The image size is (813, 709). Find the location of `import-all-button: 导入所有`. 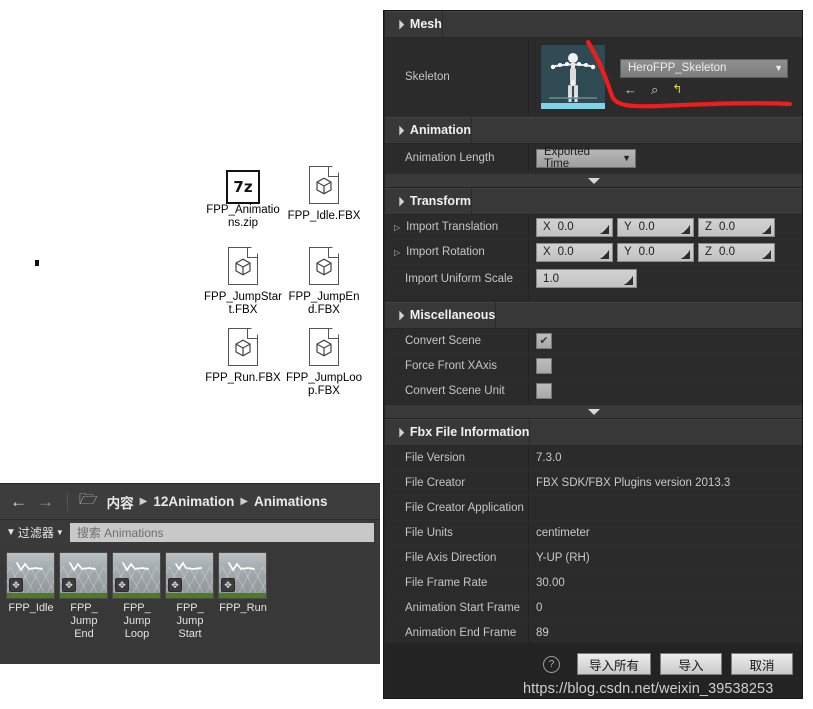

import-all-button: 导入所有 is located at coordinates (613, 664).